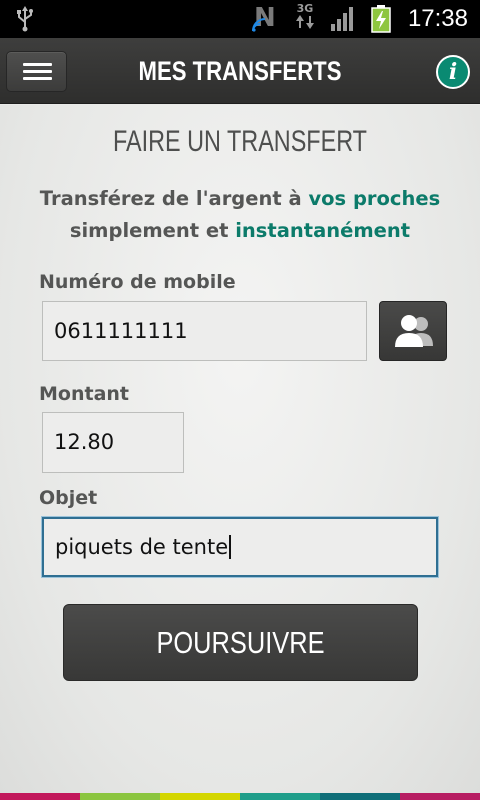  Describe the element at coordinates (152, 230) in the screenshot. I see `intro-text-part2: simplement et` at that location.